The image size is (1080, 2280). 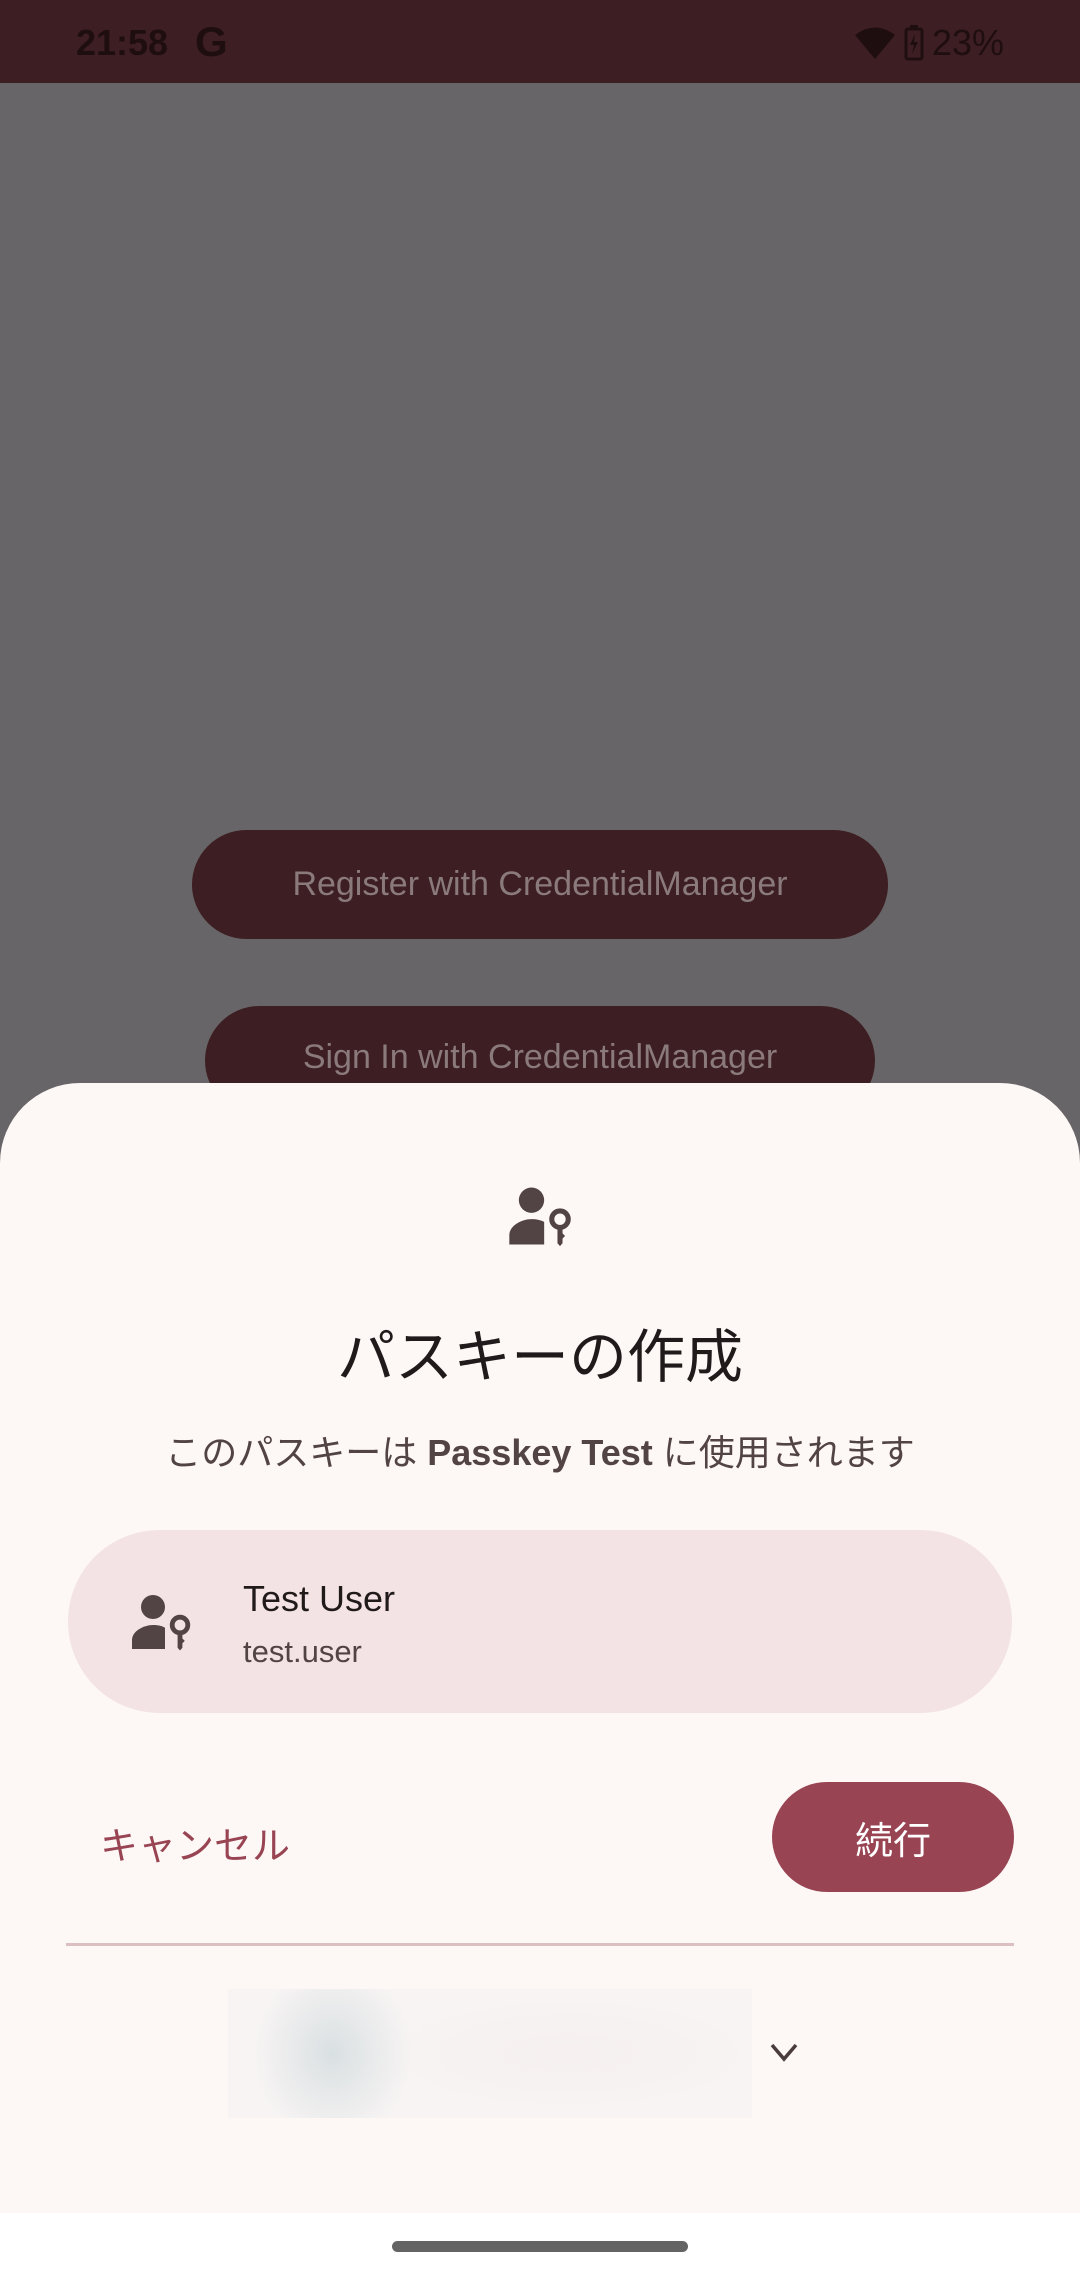 What do you see at coordinates (195, 1842) in the screenshot?
I see `cancel-button: キャンセル` at bounding box center [195, 1842].